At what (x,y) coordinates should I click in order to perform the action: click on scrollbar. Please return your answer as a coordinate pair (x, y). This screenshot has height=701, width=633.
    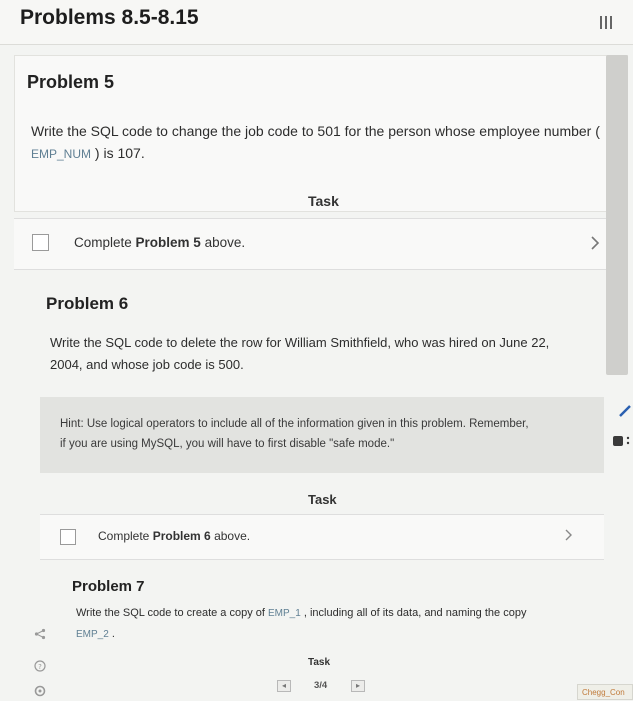
    Looking at the image, I should click on (617, 340).